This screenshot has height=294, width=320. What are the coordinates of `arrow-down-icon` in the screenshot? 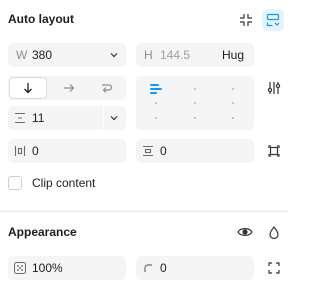 It's located at (28, 88).